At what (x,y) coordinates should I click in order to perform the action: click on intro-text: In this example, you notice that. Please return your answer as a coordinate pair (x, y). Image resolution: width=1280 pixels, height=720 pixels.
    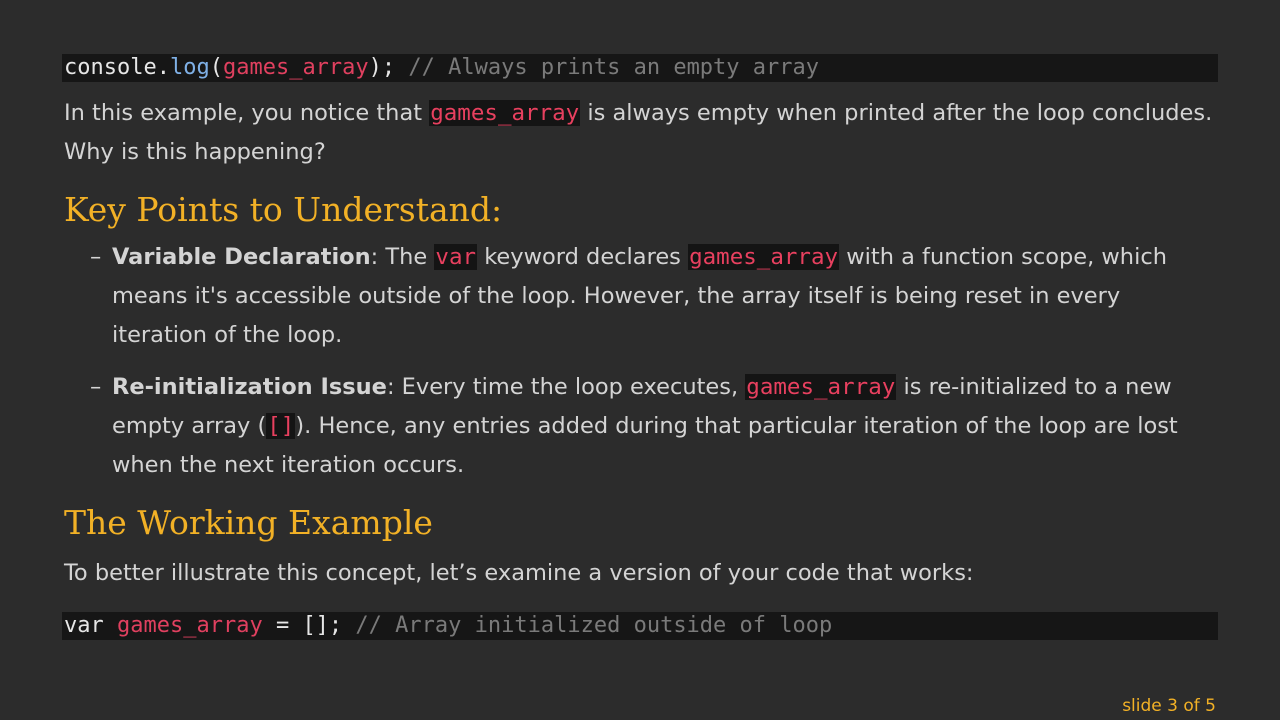
    Looking at the image, I should click on (247, 113).